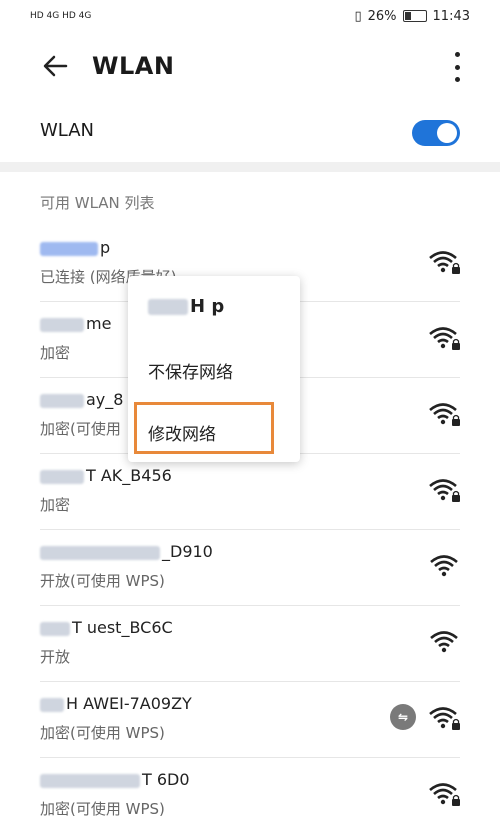  I want to click on battery-icon, so click(414, 16).